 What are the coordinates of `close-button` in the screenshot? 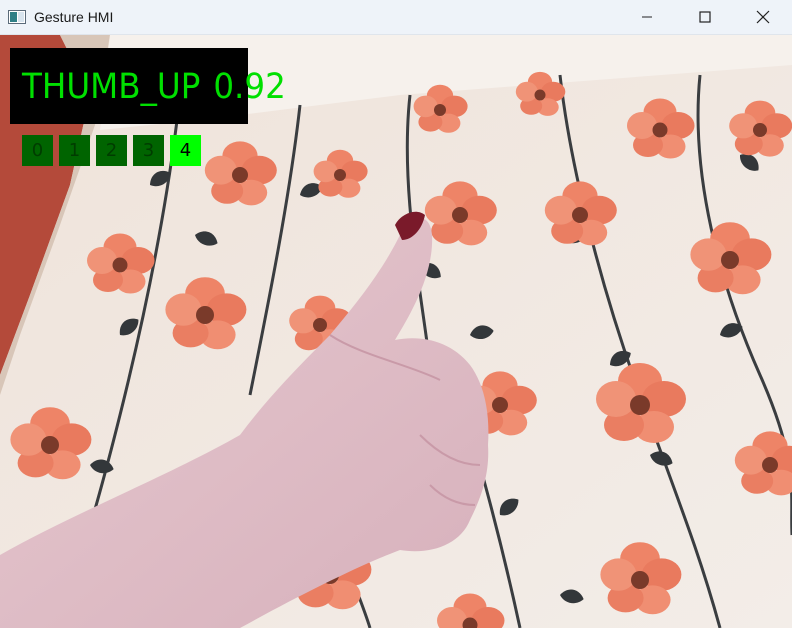 It's located at (763, 17).